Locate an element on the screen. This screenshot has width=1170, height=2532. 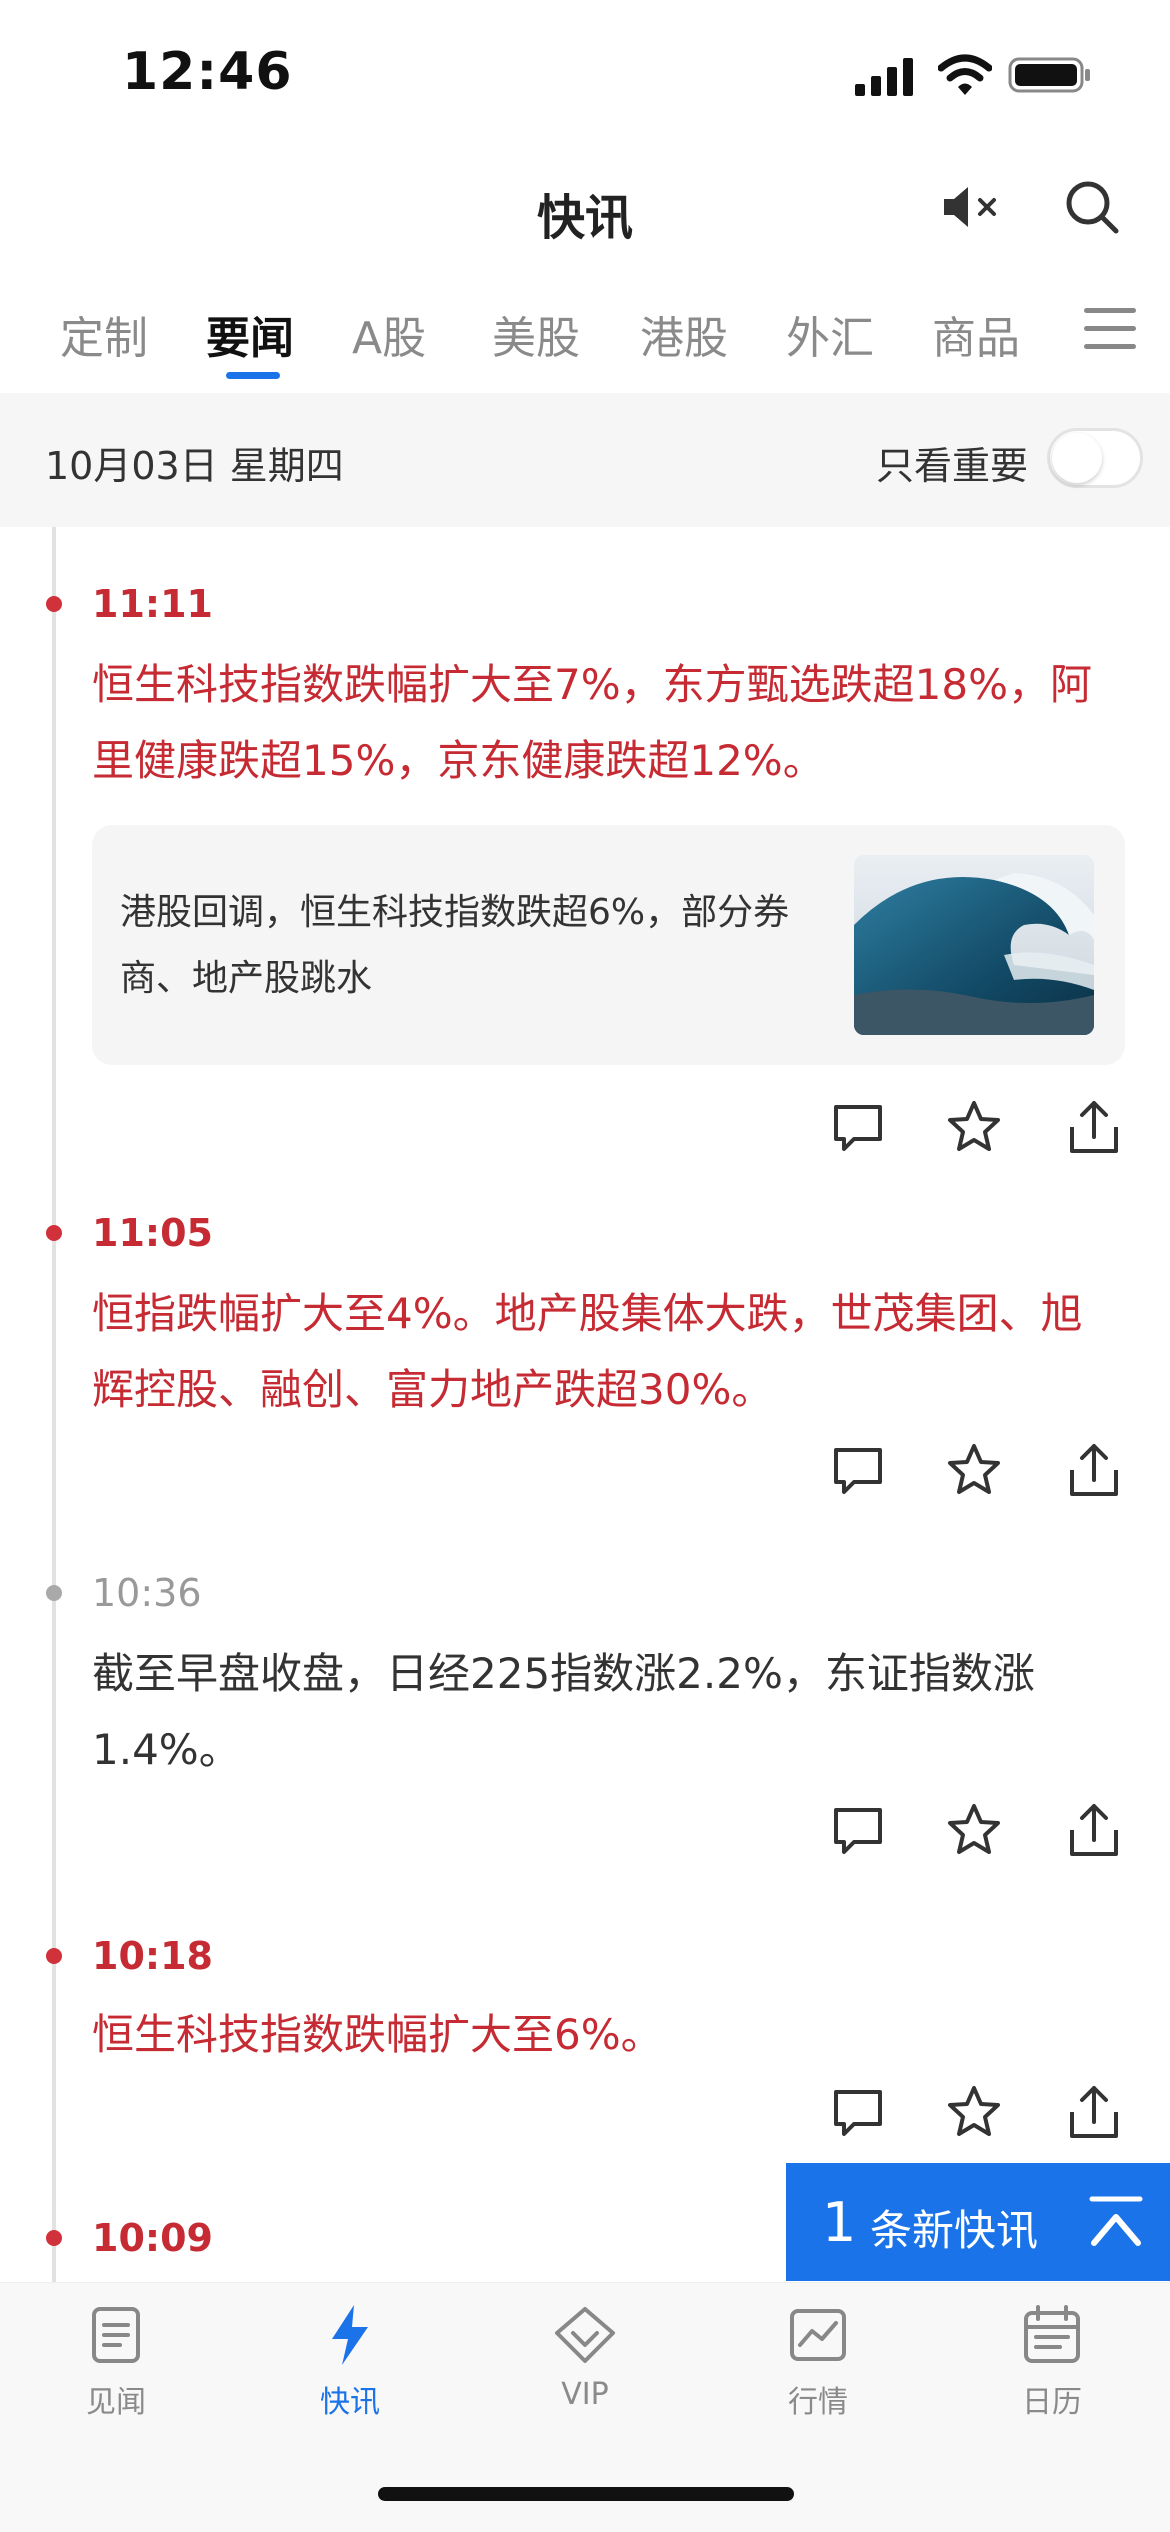
nav-item-flash: 快讯 is located at coordinates (350, 2362).